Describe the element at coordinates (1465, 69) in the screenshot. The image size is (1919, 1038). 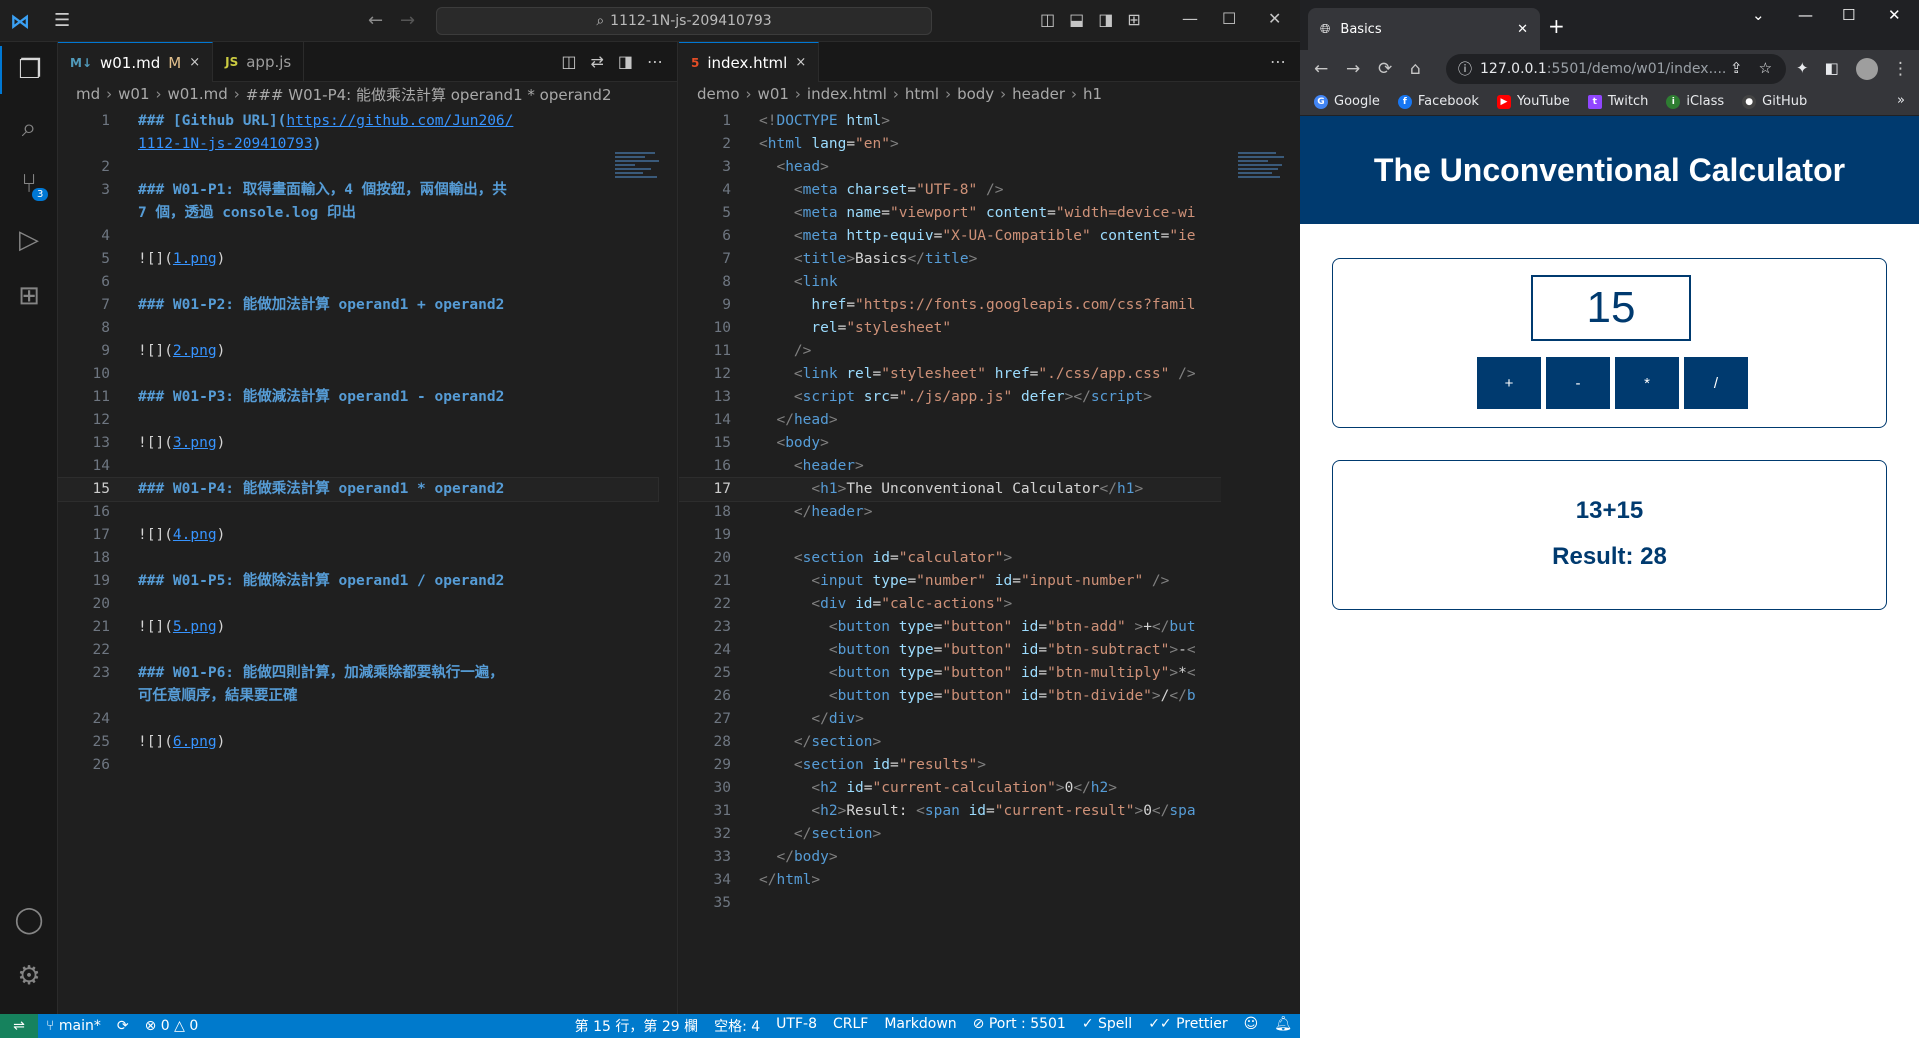
I see `site-info-icon: ⓘ` at that location.